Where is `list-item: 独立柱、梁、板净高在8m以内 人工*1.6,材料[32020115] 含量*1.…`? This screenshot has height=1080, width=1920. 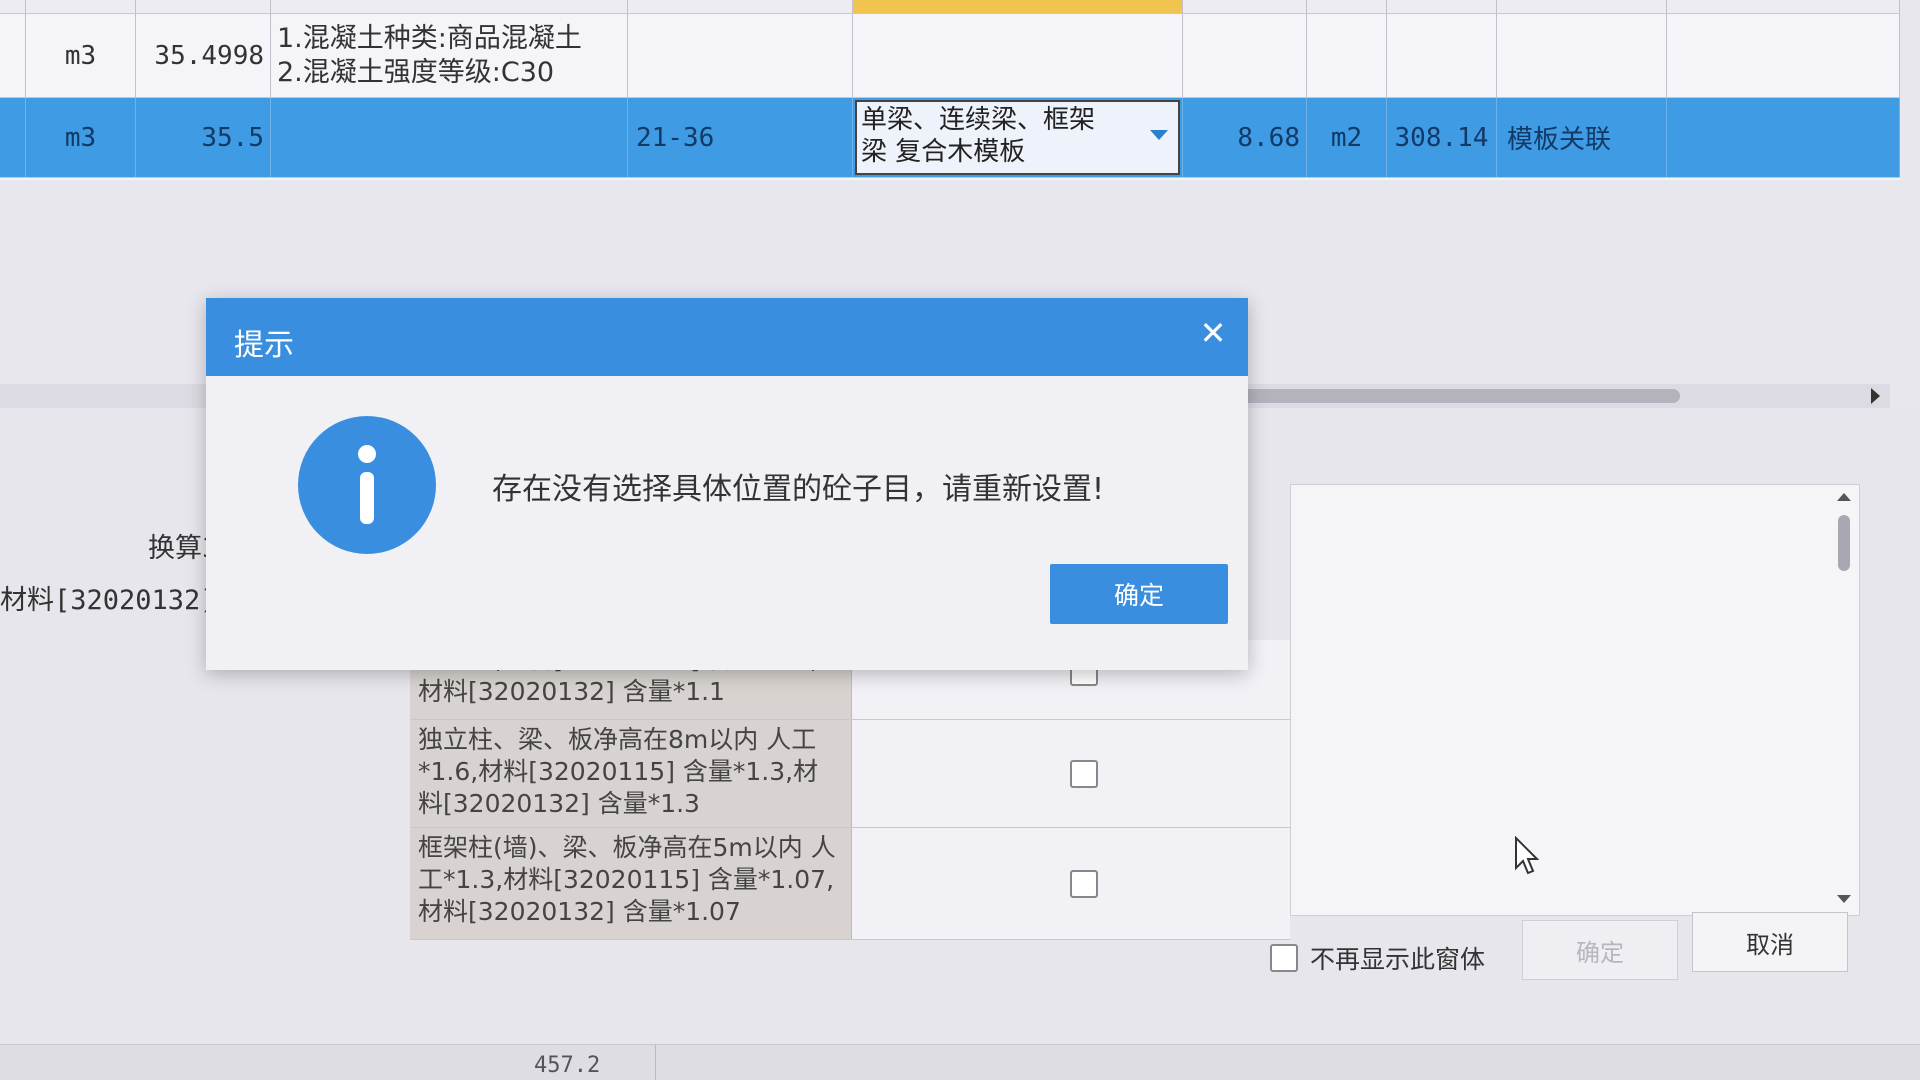
list-item: 独立柱、梁、板净高在8m以内 人工*1.6,材料[32020115] 含量*1.… is located at coordinates (850, 774).